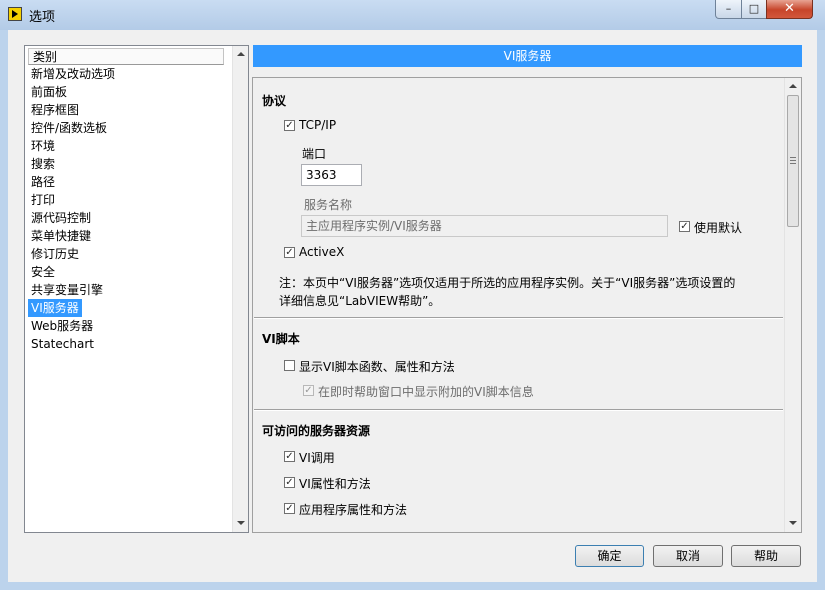 Image resolution: width=825 pixels, height=590 pixels. I want to click on app-properties-methods-checkbox: ✓, so click(289, 508).